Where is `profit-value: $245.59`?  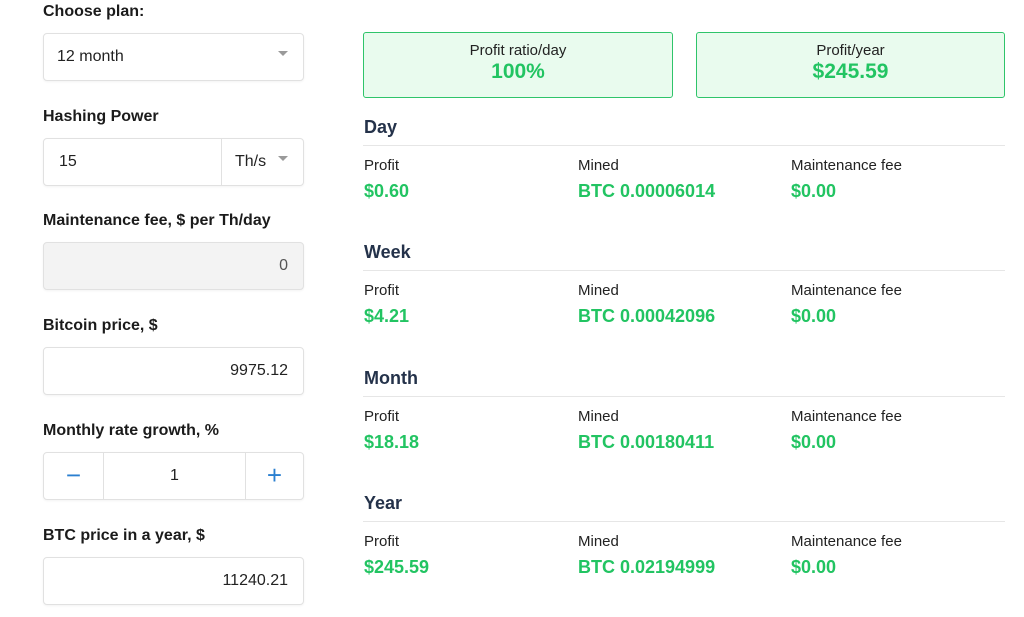
profit-value: $245.59 is located at coordinates (397, 567).